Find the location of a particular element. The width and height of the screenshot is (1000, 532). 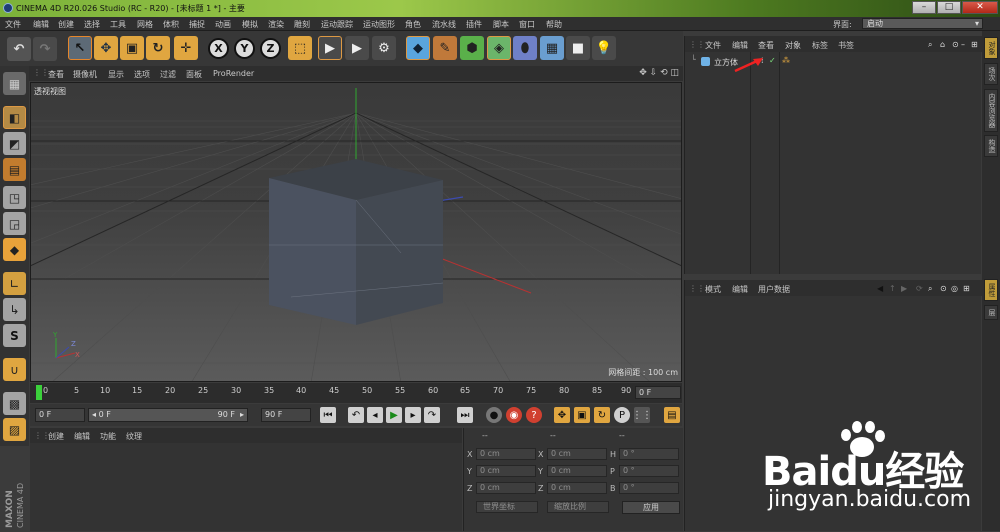

phong-tag-icon: ⁂ is located at coordinates (786, 60).